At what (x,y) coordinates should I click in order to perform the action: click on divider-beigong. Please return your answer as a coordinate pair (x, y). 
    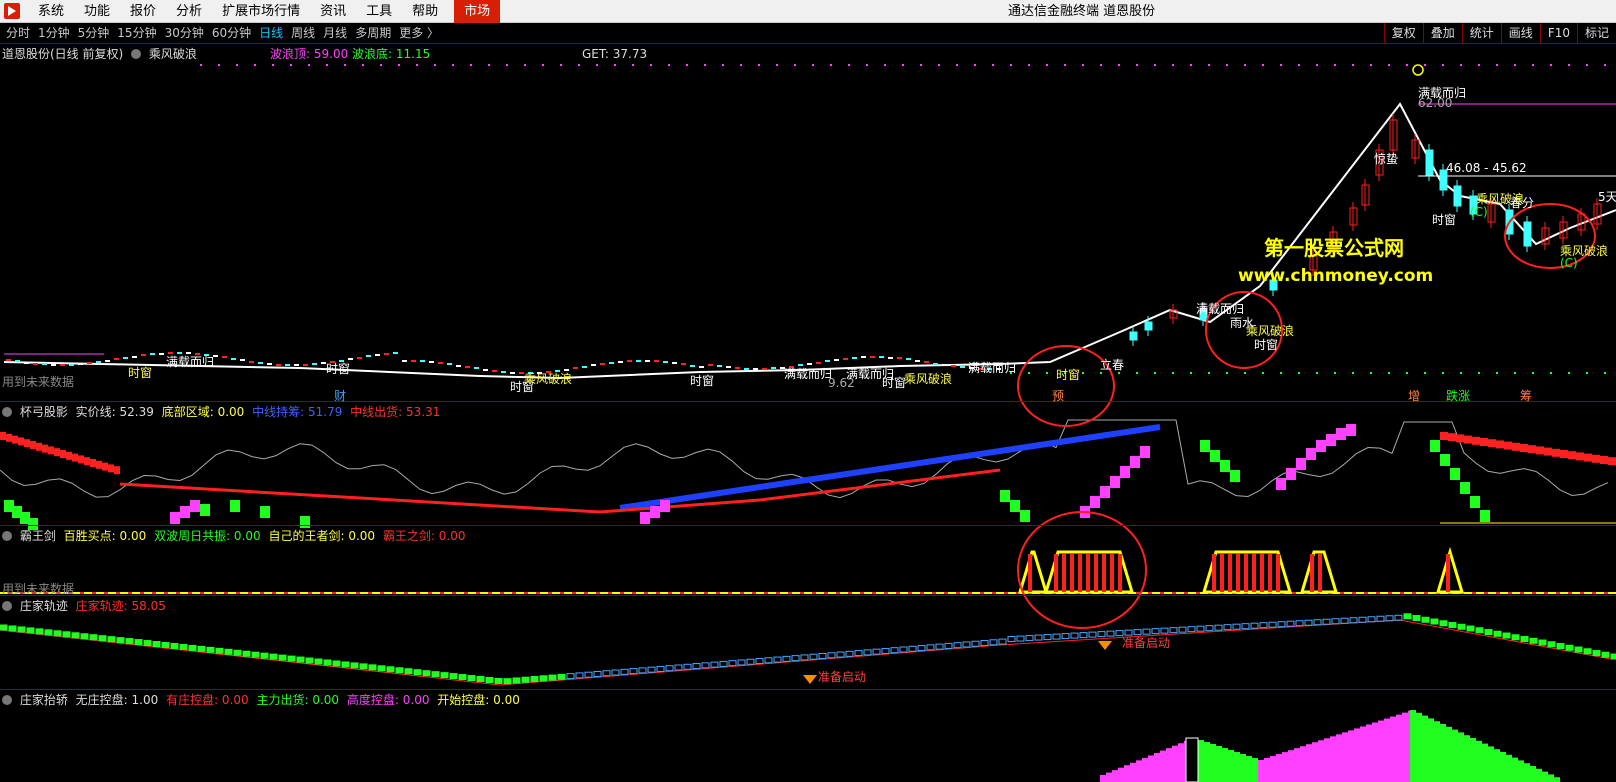
    Looking at the image, I should click on (808, 525).